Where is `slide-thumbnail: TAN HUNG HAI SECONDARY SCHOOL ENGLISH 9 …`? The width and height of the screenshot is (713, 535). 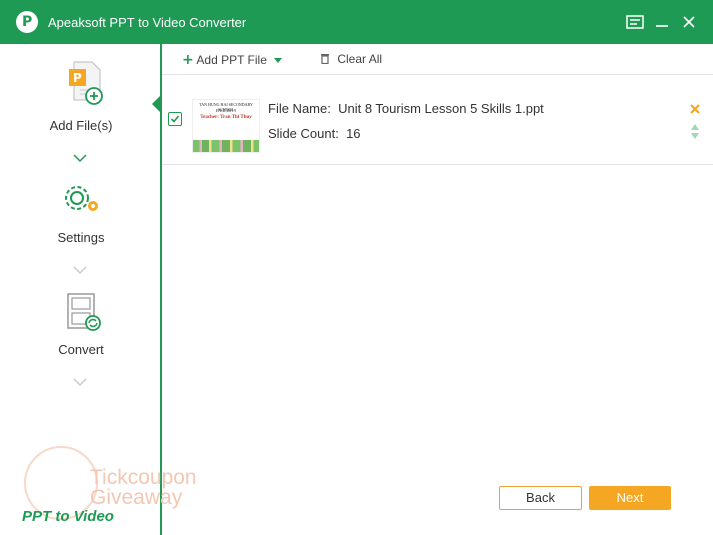 slide-thumbnail: TAN HUNG HAI SECONDARY SCHOOL ENGLISH 9 … is located at coordinates (226, 126).